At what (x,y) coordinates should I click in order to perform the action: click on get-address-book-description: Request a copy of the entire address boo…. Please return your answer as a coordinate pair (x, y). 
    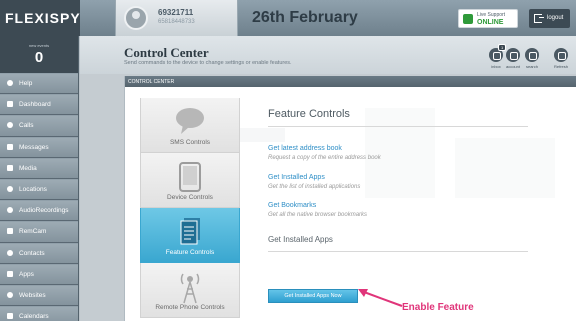
    Looking at the image, I should click on (324, 158).